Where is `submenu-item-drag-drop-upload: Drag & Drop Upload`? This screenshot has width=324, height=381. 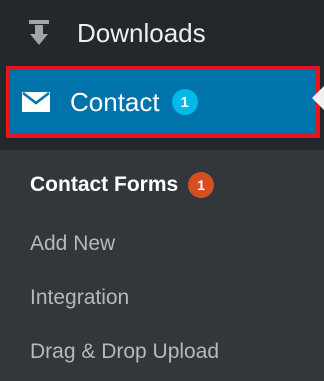 submenu-item-drag-drop-upload: Drag & Drop Upload is located at coordinates (124, 352).